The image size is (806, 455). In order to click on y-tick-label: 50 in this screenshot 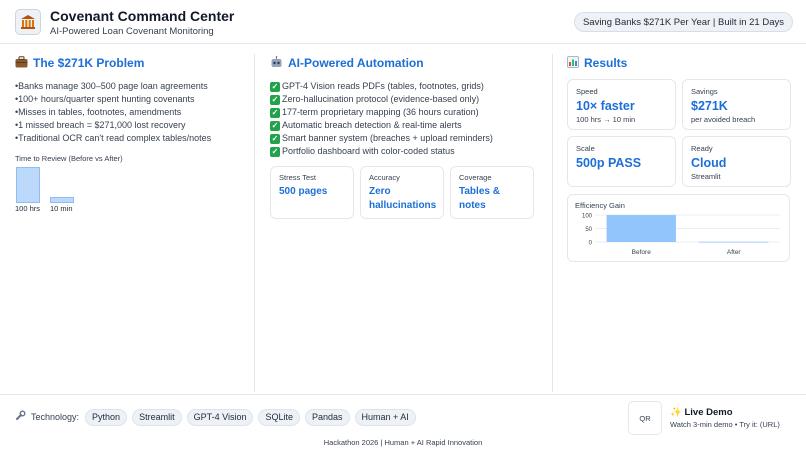, I will do `click(588, 230)`.